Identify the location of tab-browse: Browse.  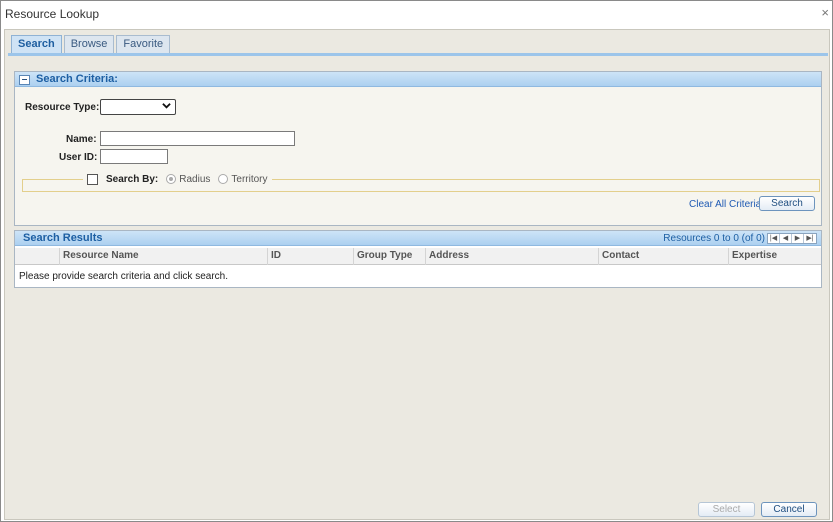
(89, 44).